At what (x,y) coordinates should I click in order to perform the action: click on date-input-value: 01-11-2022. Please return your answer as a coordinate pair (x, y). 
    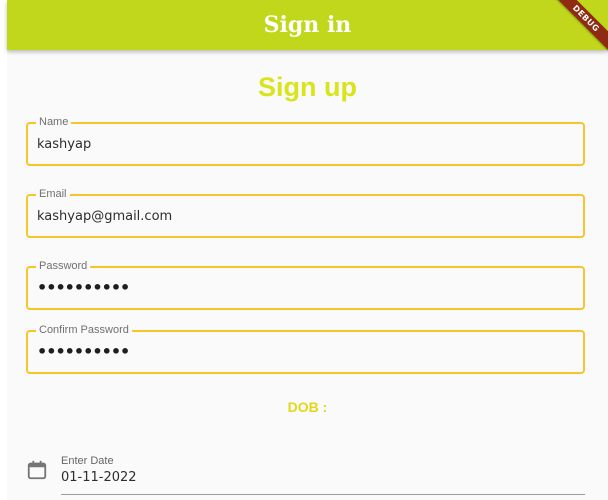
    Looking at the image, I should click on (99, 477).